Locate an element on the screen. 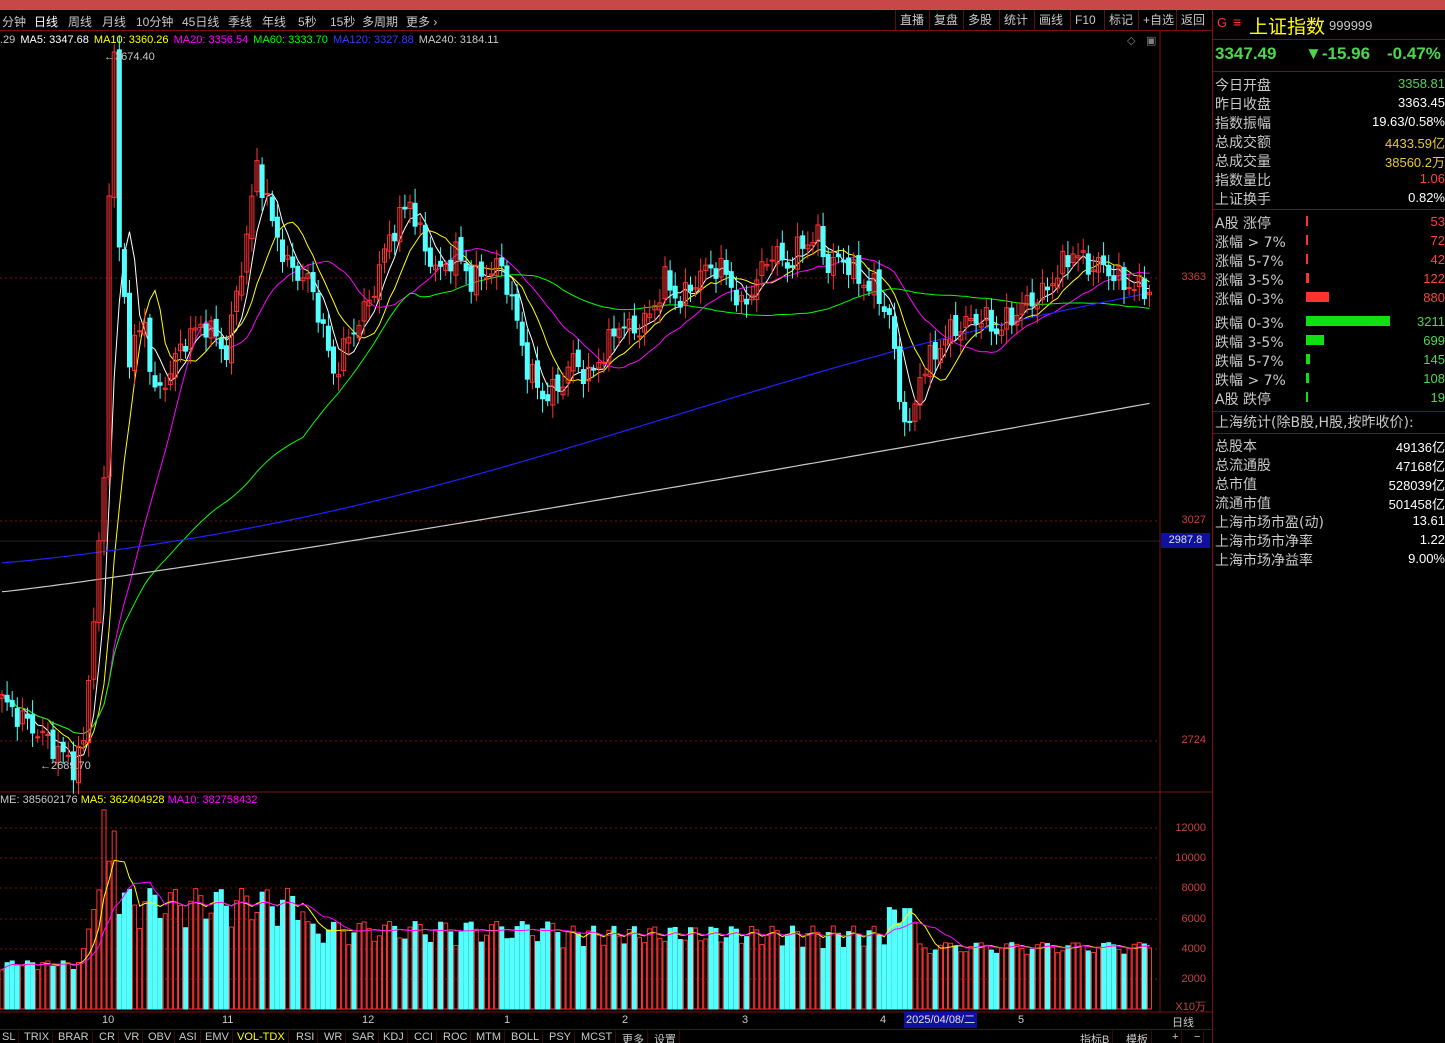  stat-row: 指数量比 1.06 is located at coordinates (1330, 179).